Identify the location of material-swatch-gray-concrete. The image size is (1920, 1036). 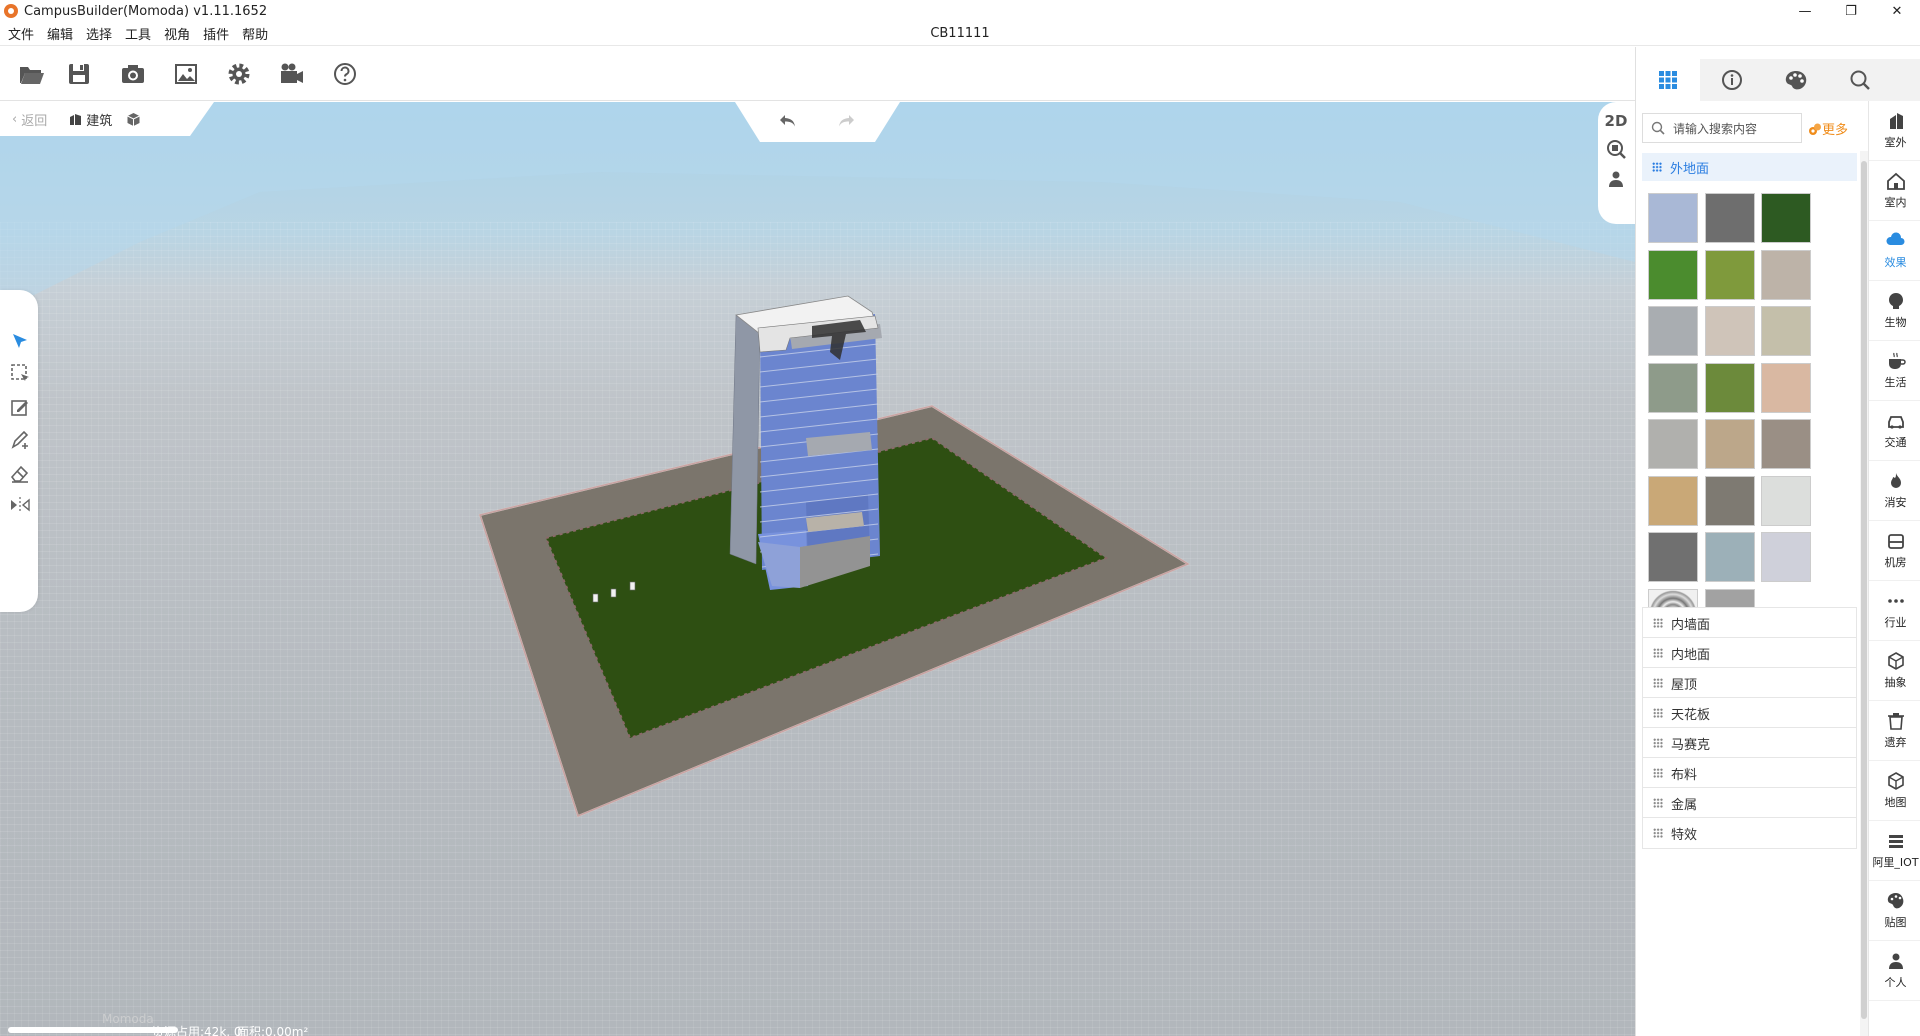
(1673, 331).